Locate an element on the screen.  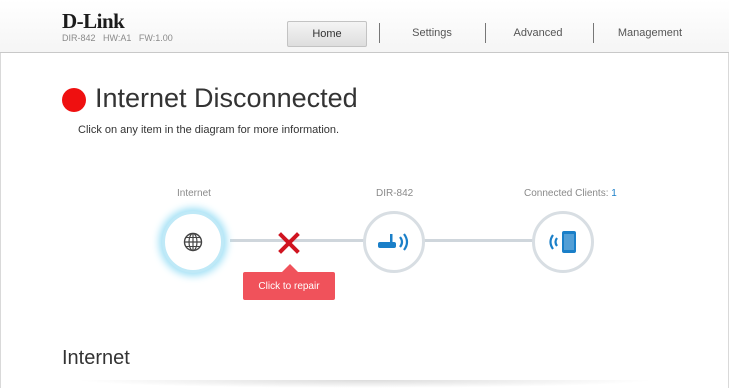
router-clients-link is located at coordinates (478, 240).